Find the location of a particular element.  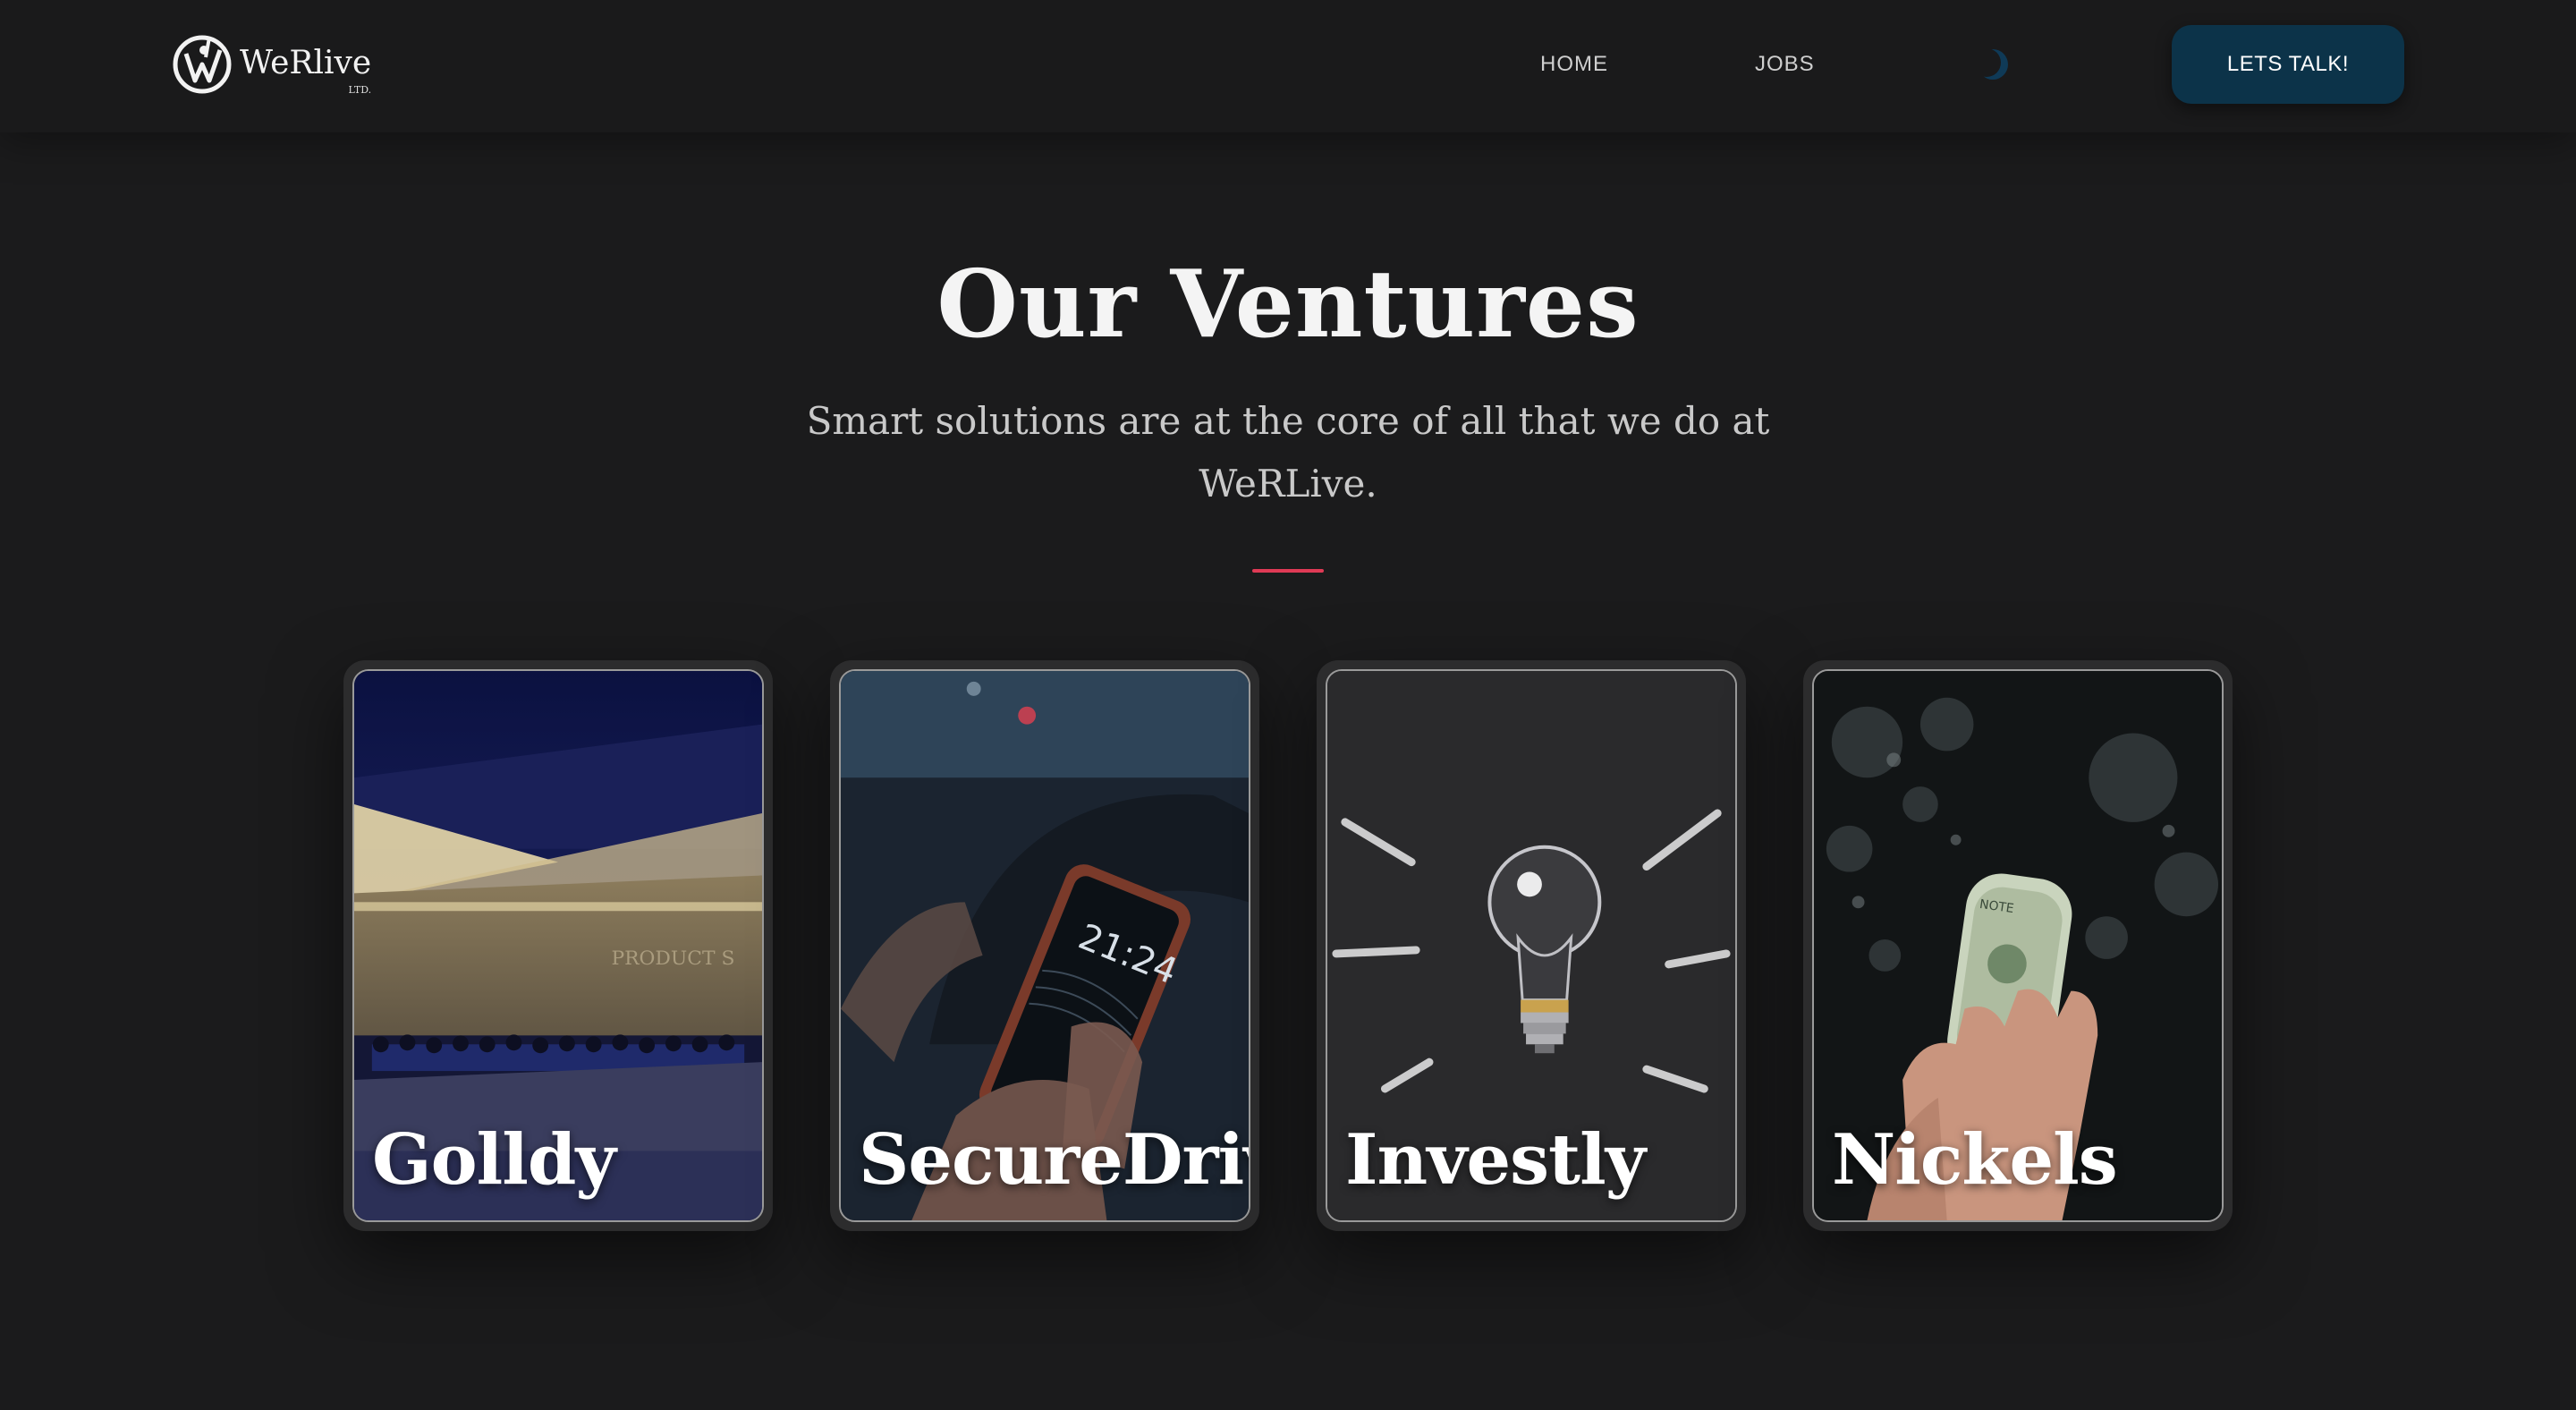

venture-title: Nickels is located at coordinates (1975, 1160).